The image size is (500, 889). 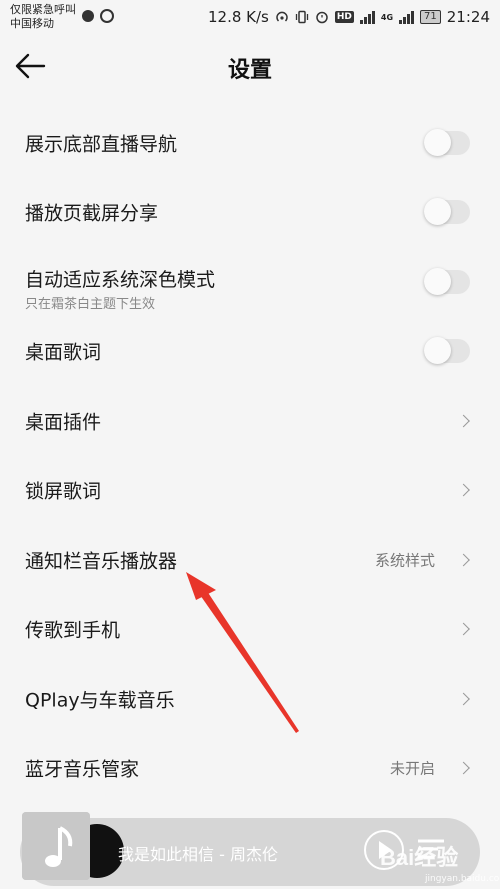 I want to click on album-cover, so click(x=56, y=846).